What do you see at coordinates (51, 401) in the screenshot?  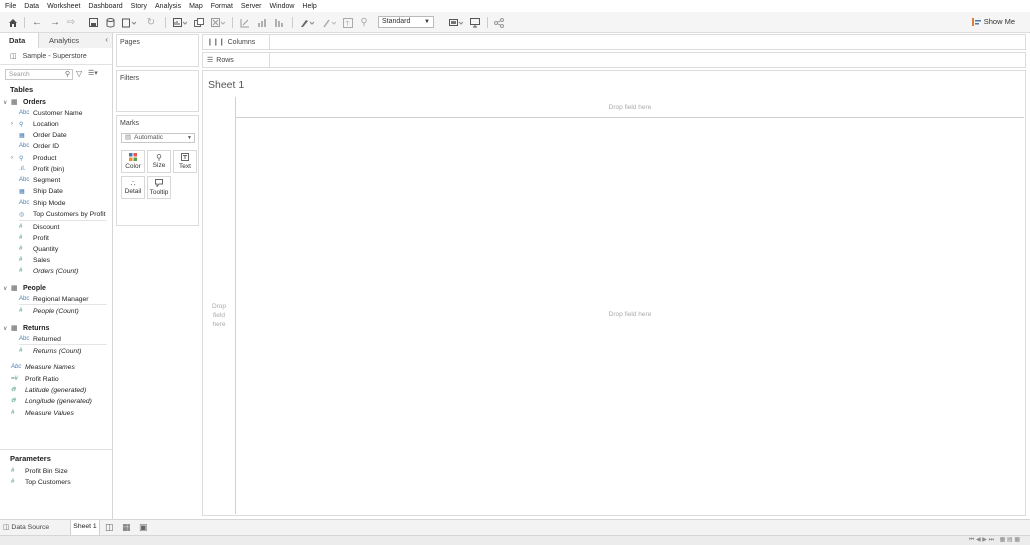 I see `field-longitude-generated: 🌐︎ Longitude (generated)` at bounding box center [51, 401].